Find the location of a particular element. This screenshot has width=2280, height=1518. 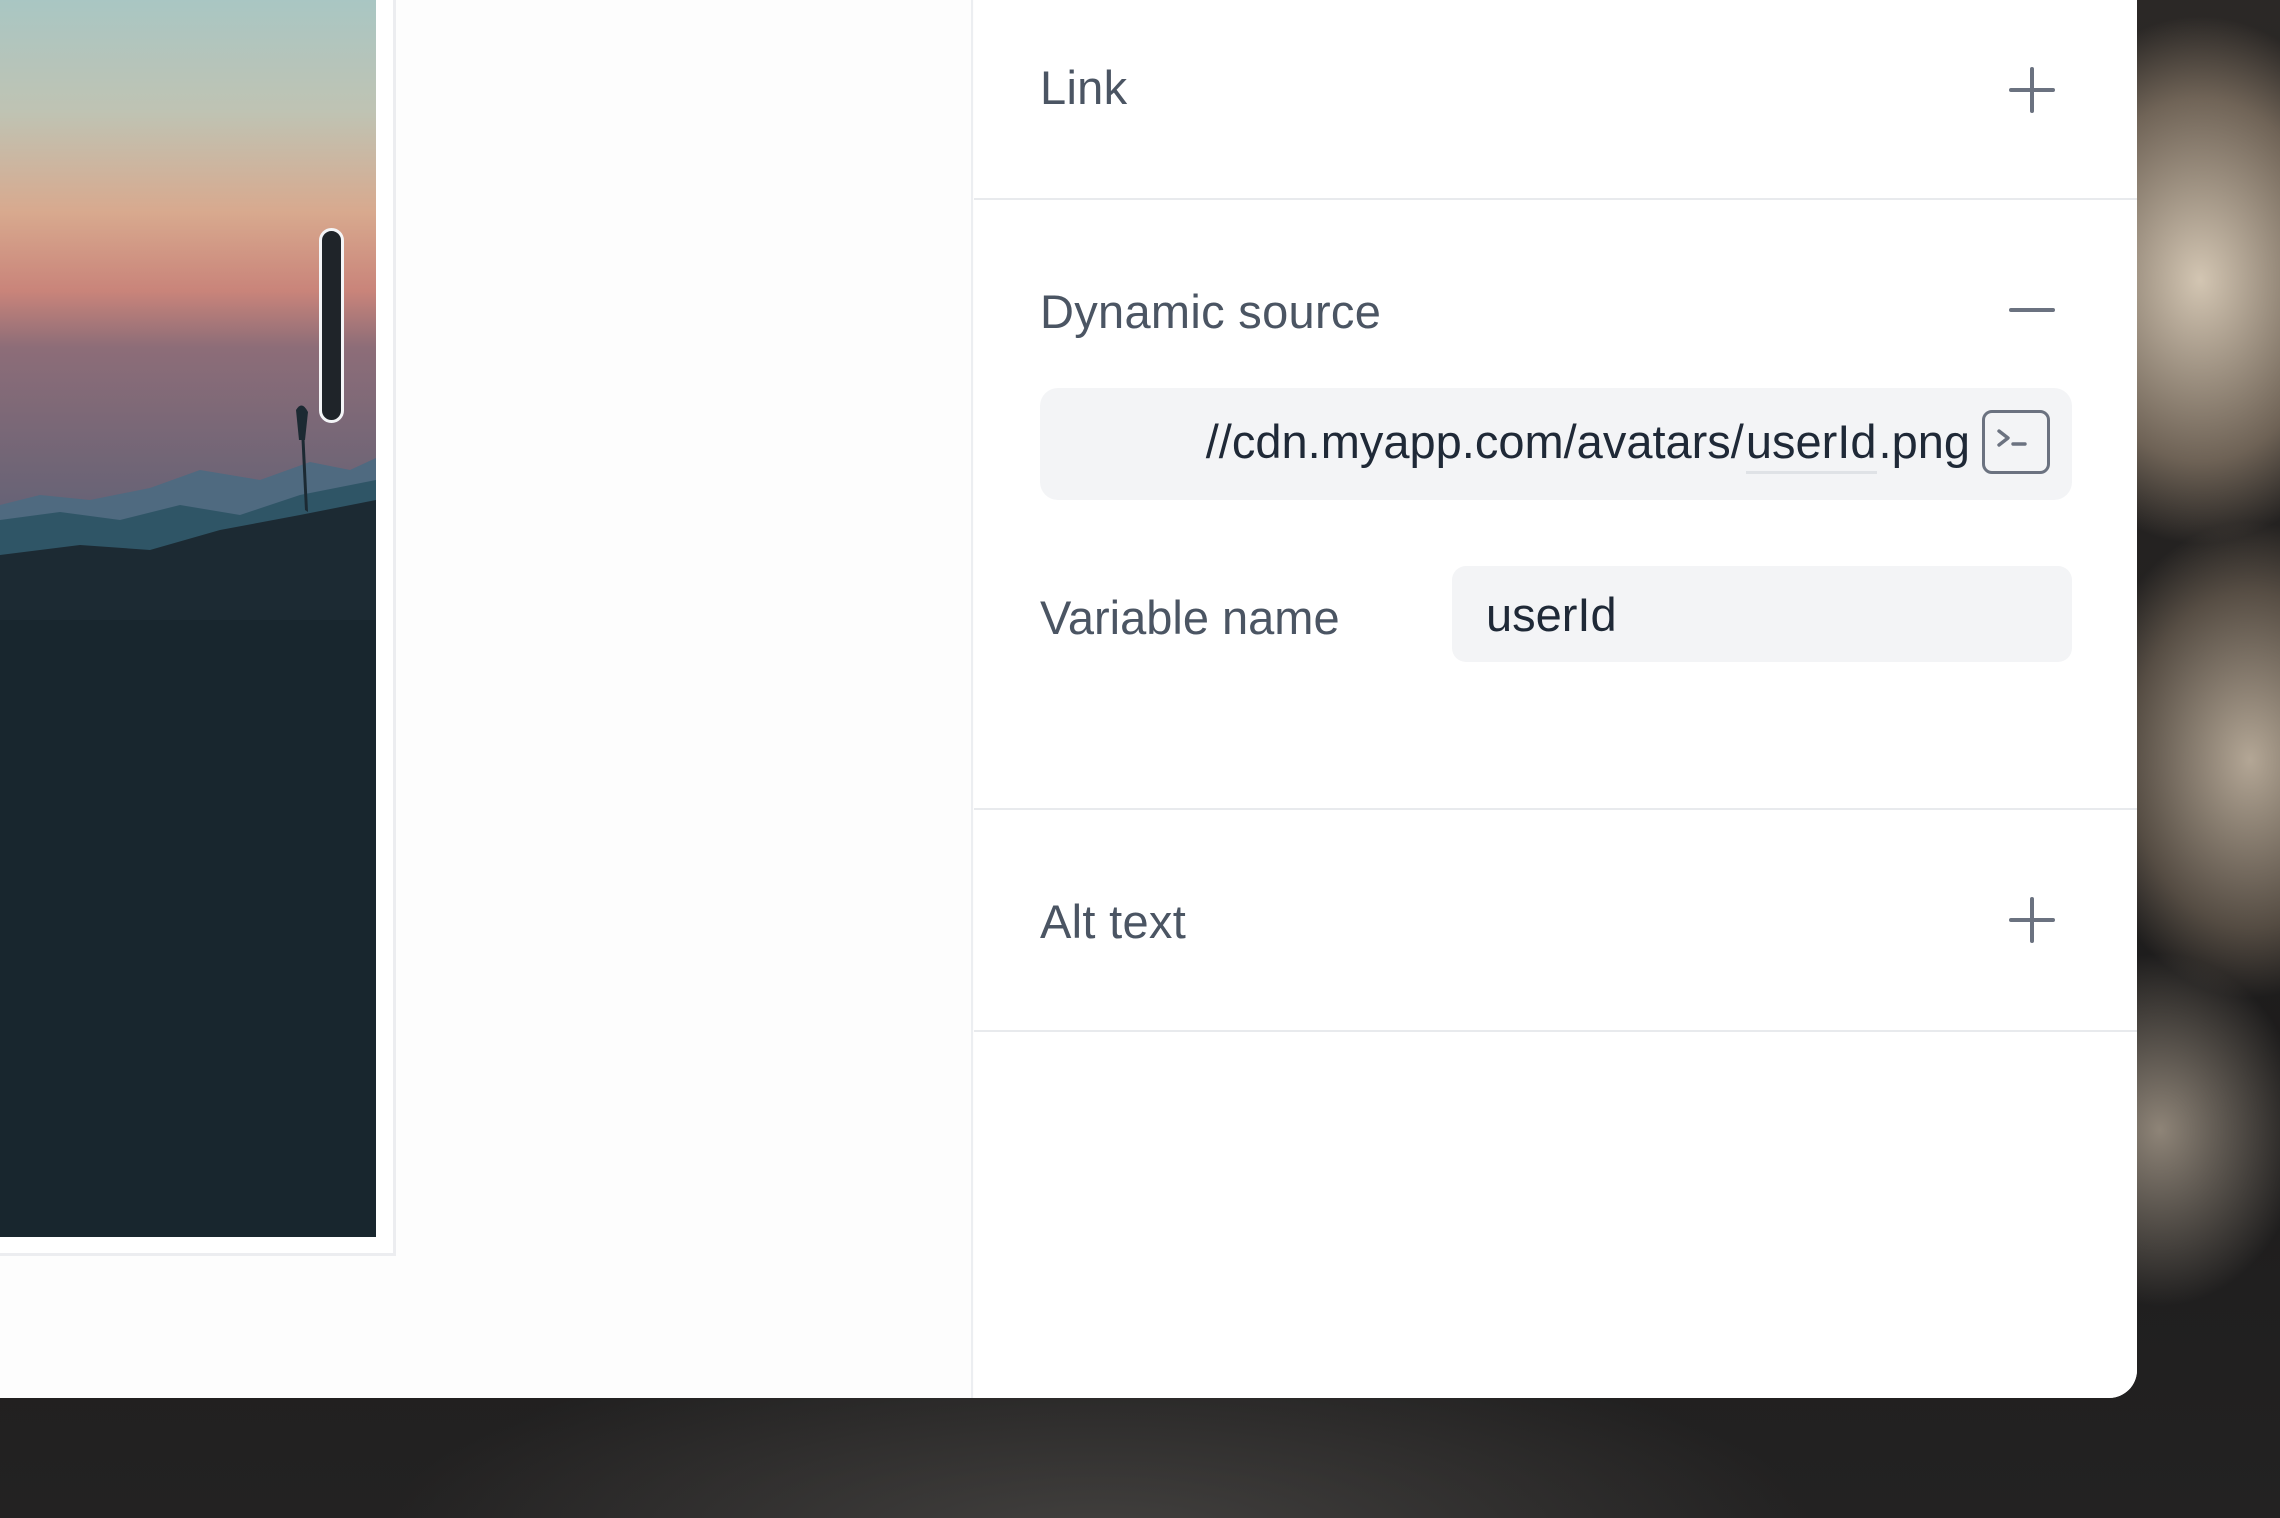

image-resize-handle is located at coordinates (331, 325).